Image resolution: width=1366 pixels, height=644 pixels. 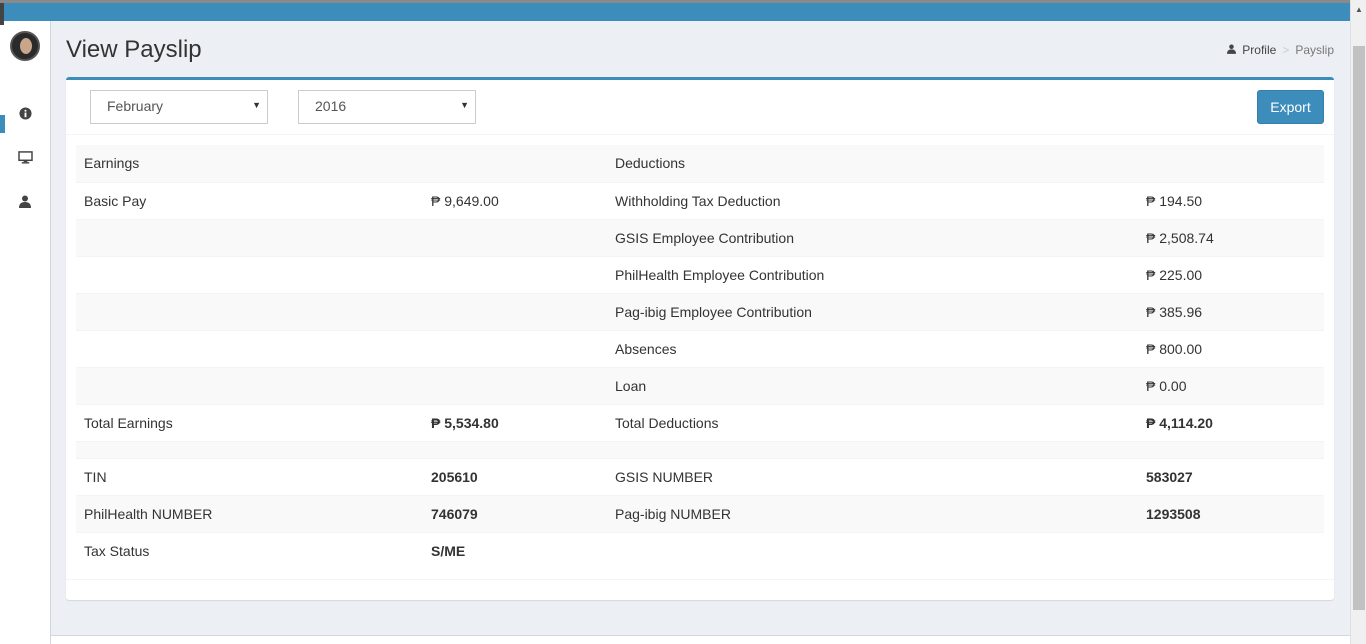 What do you see at coordinates (700, 639) in the screenshot?
I see `page-footer` at bounding box center [700, 639].